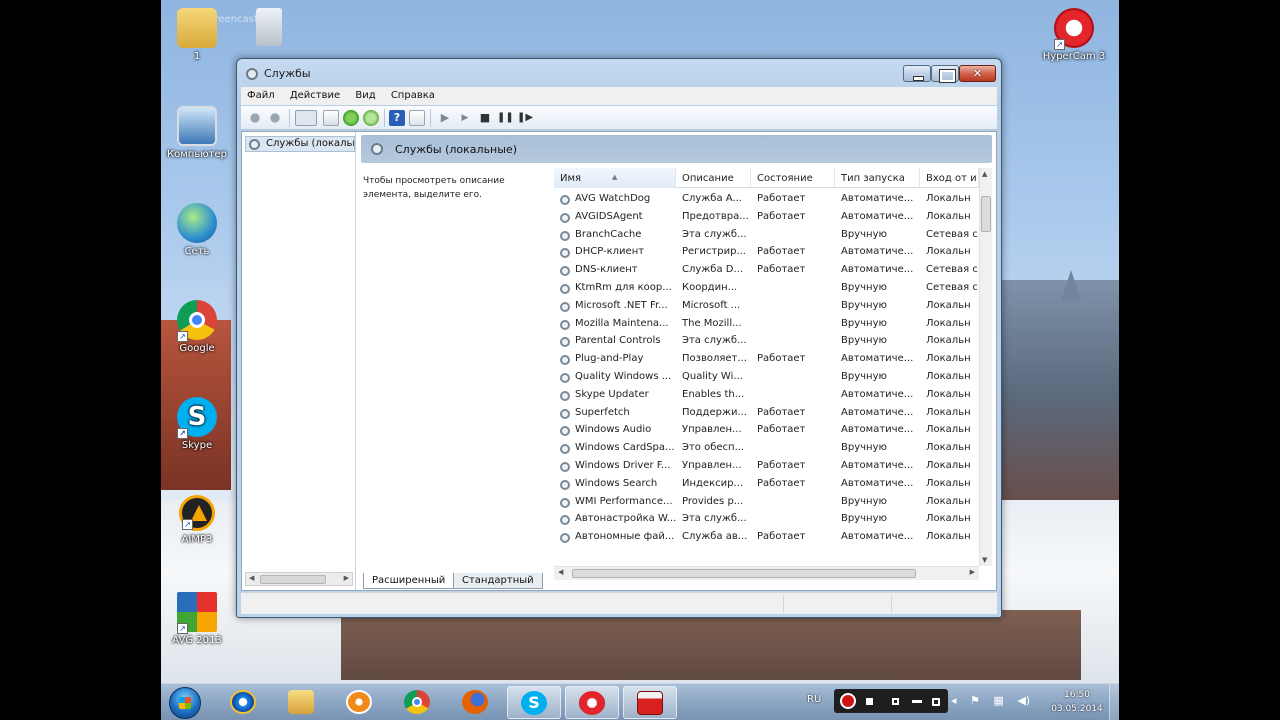 The height and width of the screenshot is (720, 1280). What do you see at coordinates (793, 178) in the screenshot?
I see `column-header-status: Состояние` at bounding box center [793, 178].